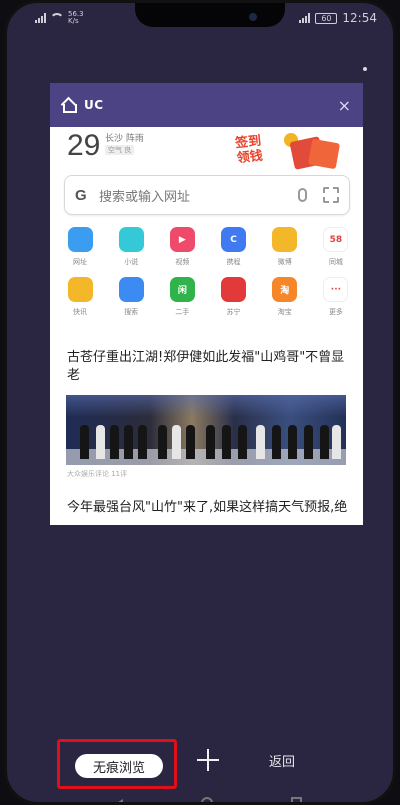 Image resolution: width=400 pixels, height=805 pixels. Describe the element at coordinates (131, 262) in the screenshot. I see `app-label: 小说` at that location.